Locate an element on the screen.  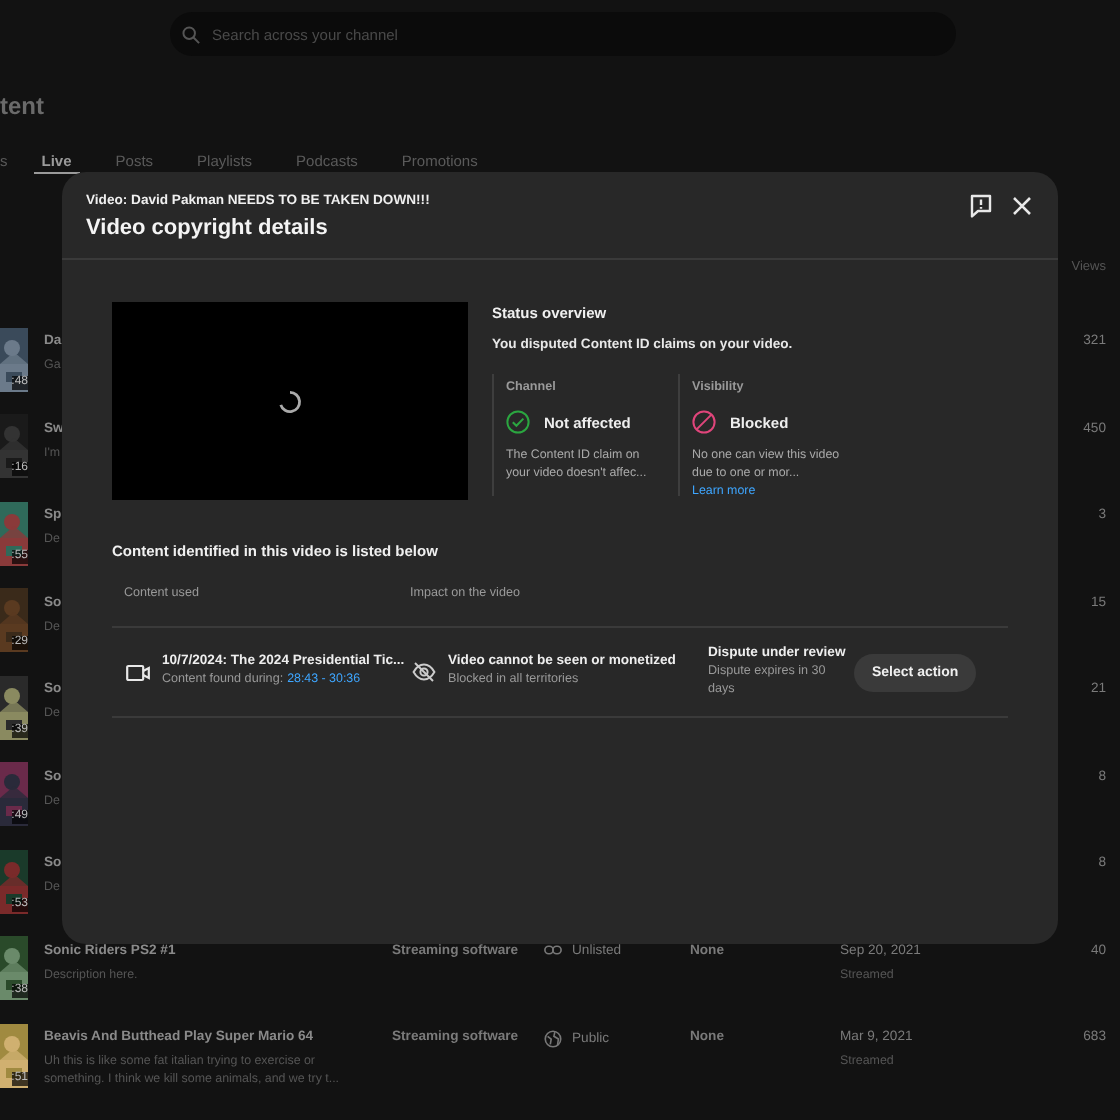
page-title: tent is located at coordinates (22, 108).